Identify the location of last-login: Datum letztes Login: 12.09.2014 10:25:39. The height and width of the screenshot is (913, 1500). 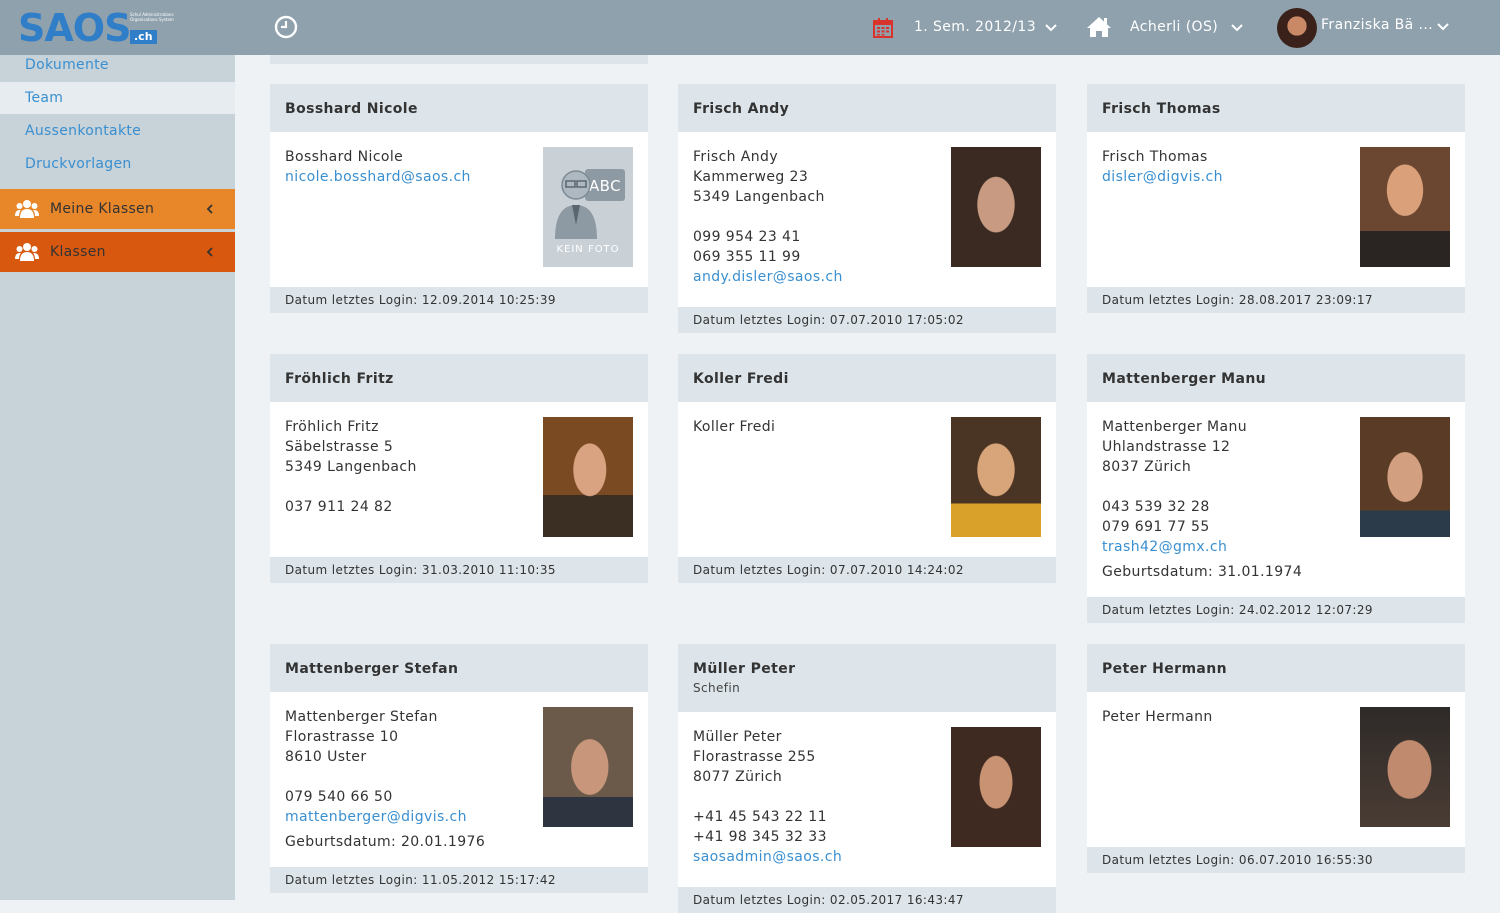
(420, 300).